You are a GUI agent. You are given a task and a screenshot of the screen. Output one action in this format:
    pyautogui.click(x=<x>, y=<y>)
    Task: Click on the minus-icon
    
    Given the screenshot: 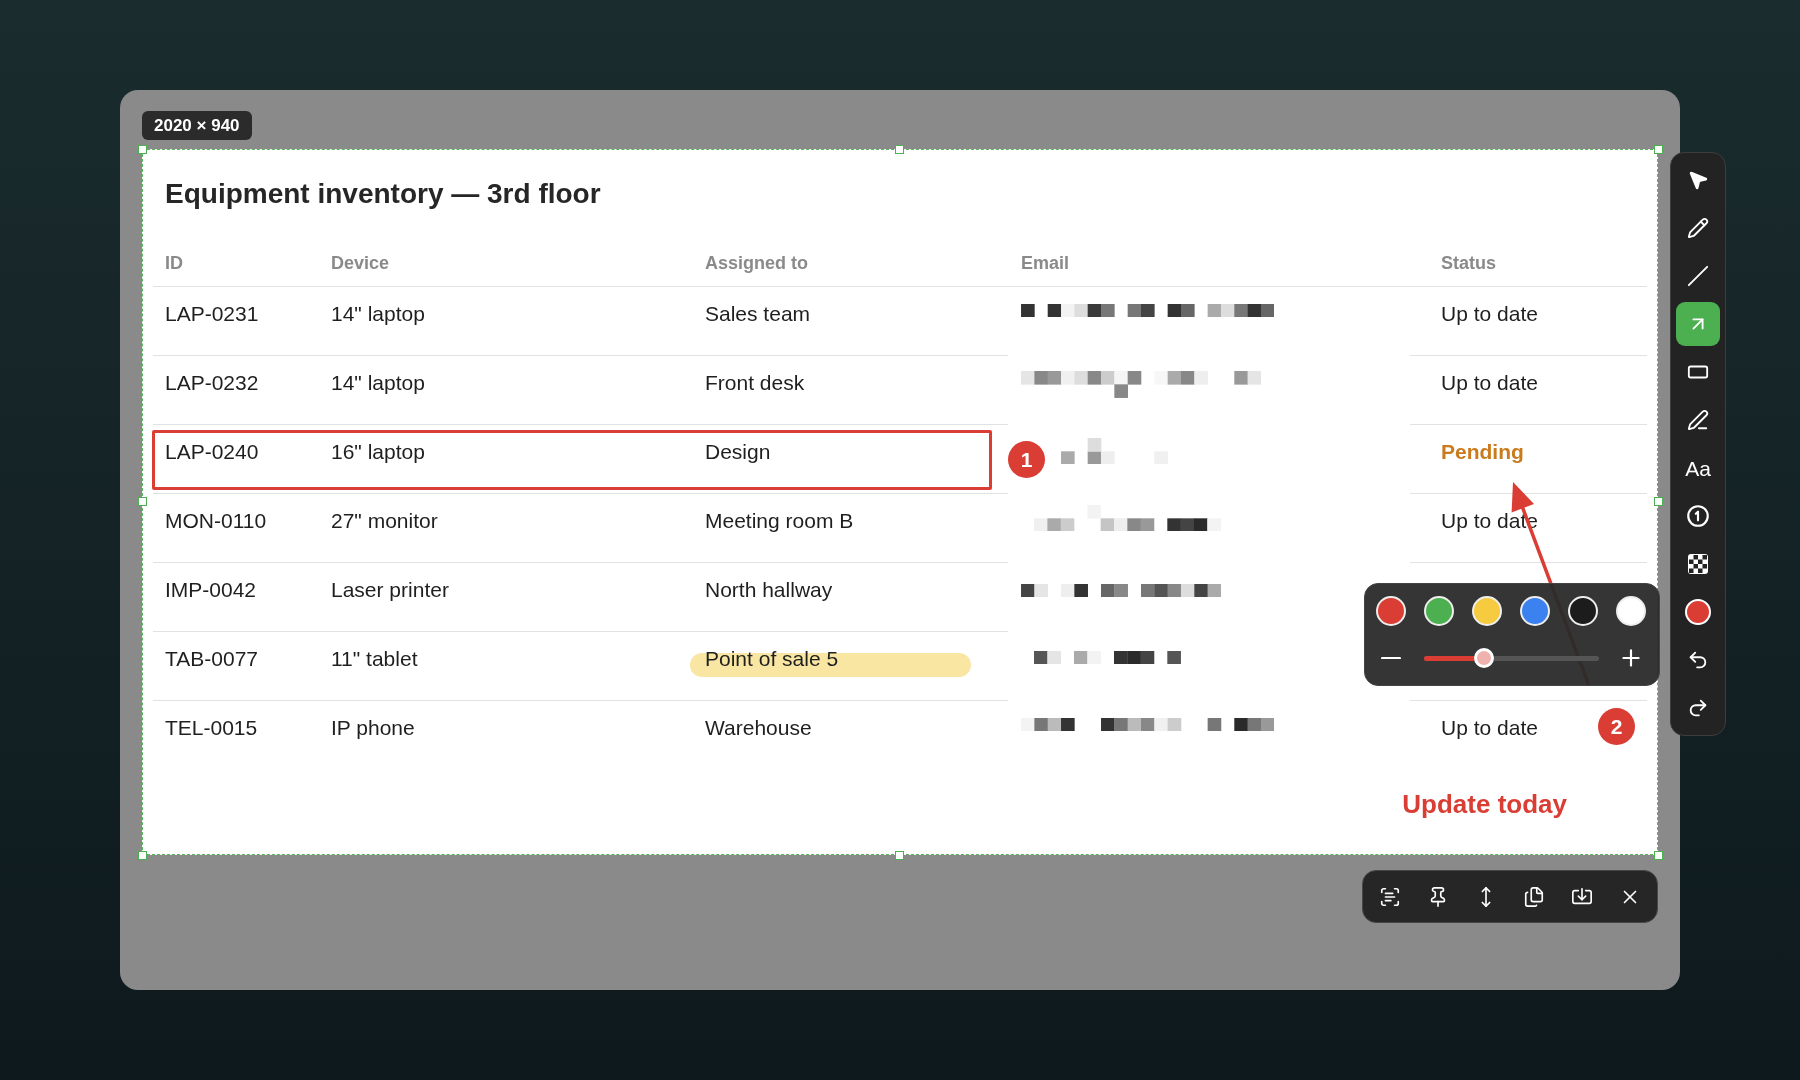 What is the action you would take?
    pyautogui.click(x=1391, y=658)
    